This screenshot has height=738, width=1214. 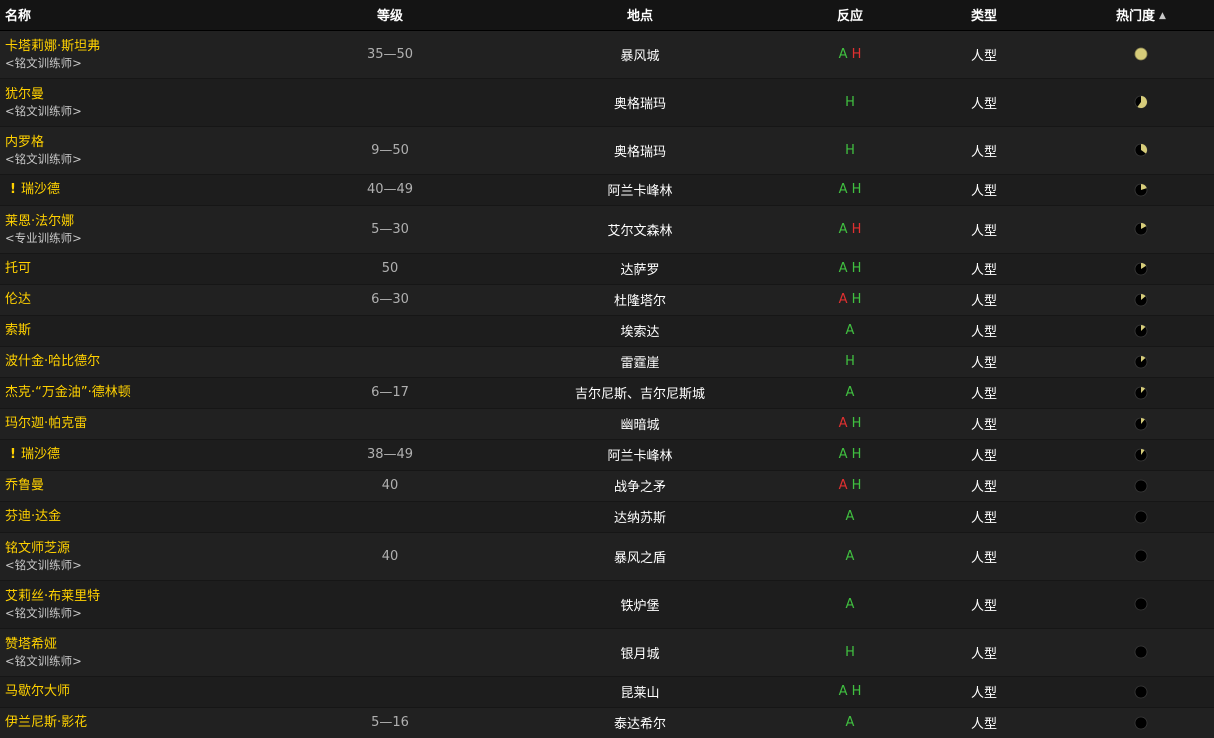 What do you see at coordinates (46, 722) in the screenshot?
I see `npc-name-link: 伊兰尼斯·影花` at bounding box center [46, 722].